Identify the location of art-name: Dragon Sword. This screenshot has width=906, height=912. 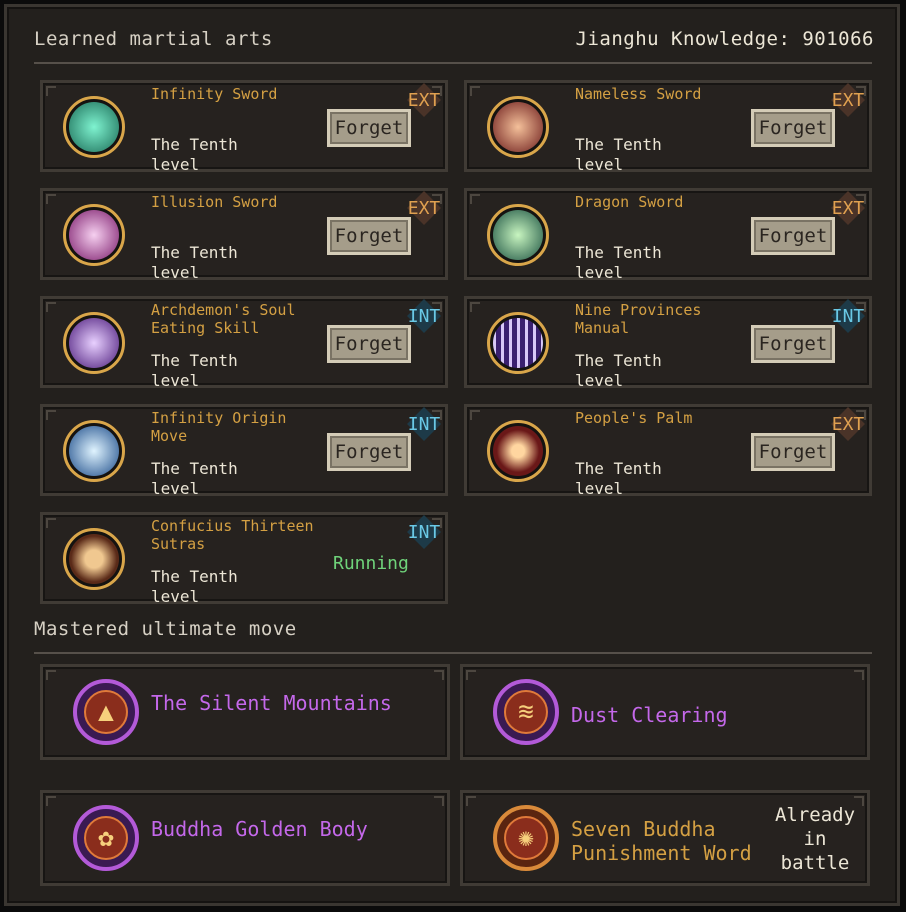
(629, 202).